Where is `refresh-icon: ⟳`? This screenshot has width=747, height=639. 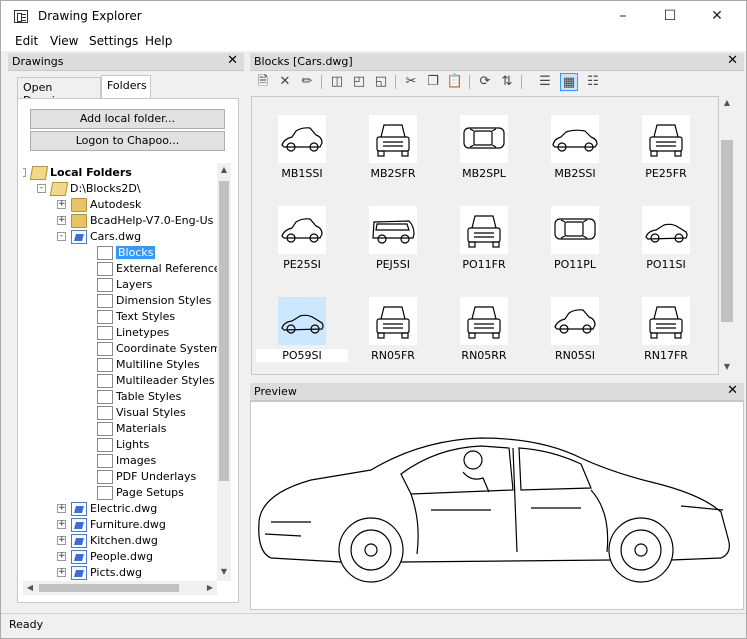 refresh-icon: ⟳ is located at coordinates (485, 82).